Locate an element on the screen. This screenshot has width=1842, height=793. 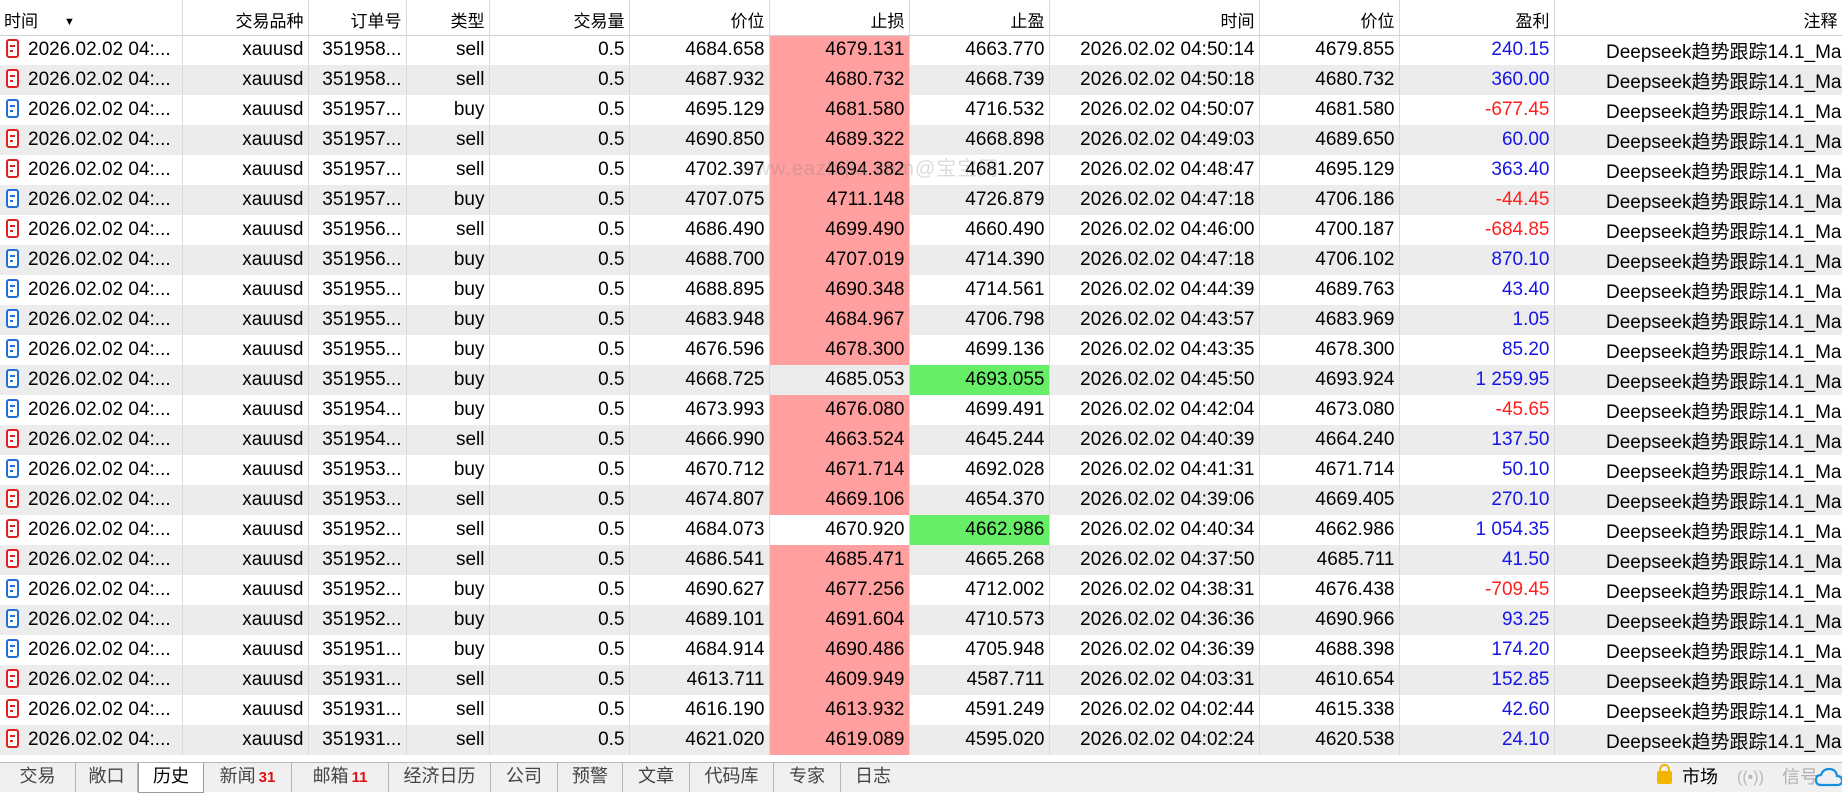
column-header-volume: 交易量 is located at coordinates (559, 18).